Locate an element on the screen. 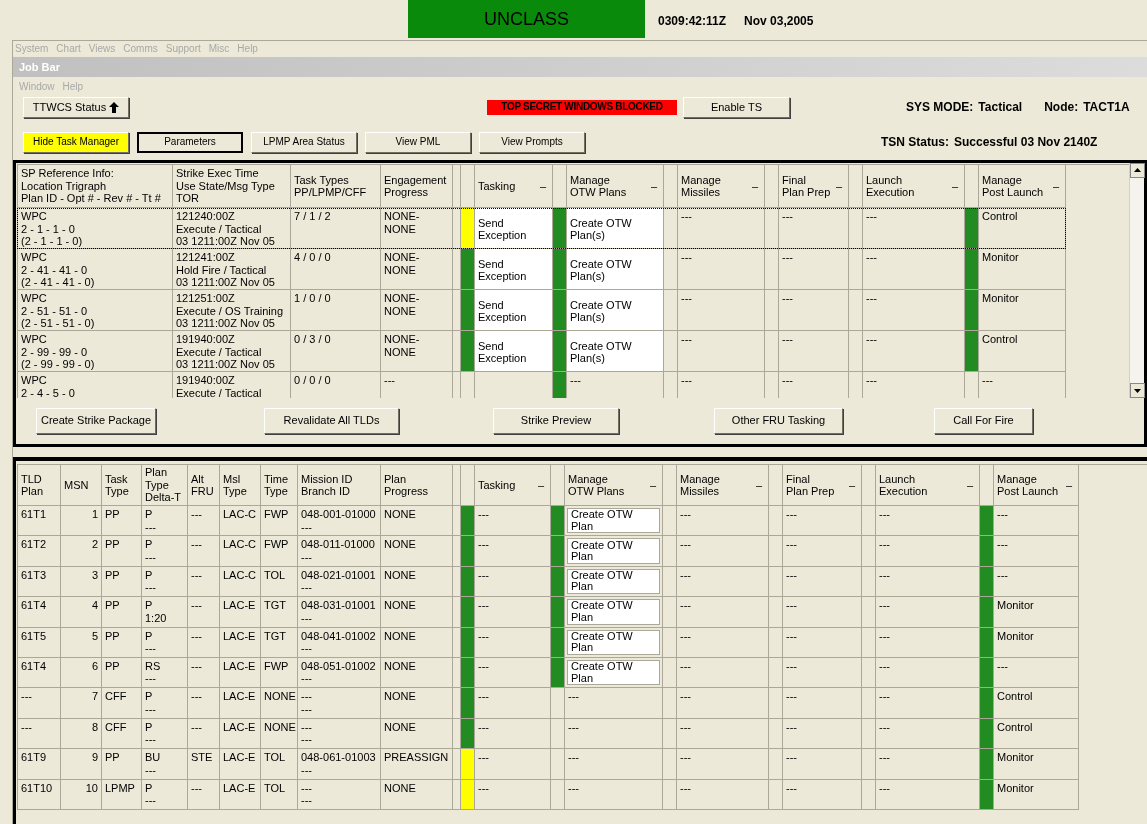 This screenshot has height=824, width=1147. panel-button: Other FRU Tasking is located at coordinates (778, 420).